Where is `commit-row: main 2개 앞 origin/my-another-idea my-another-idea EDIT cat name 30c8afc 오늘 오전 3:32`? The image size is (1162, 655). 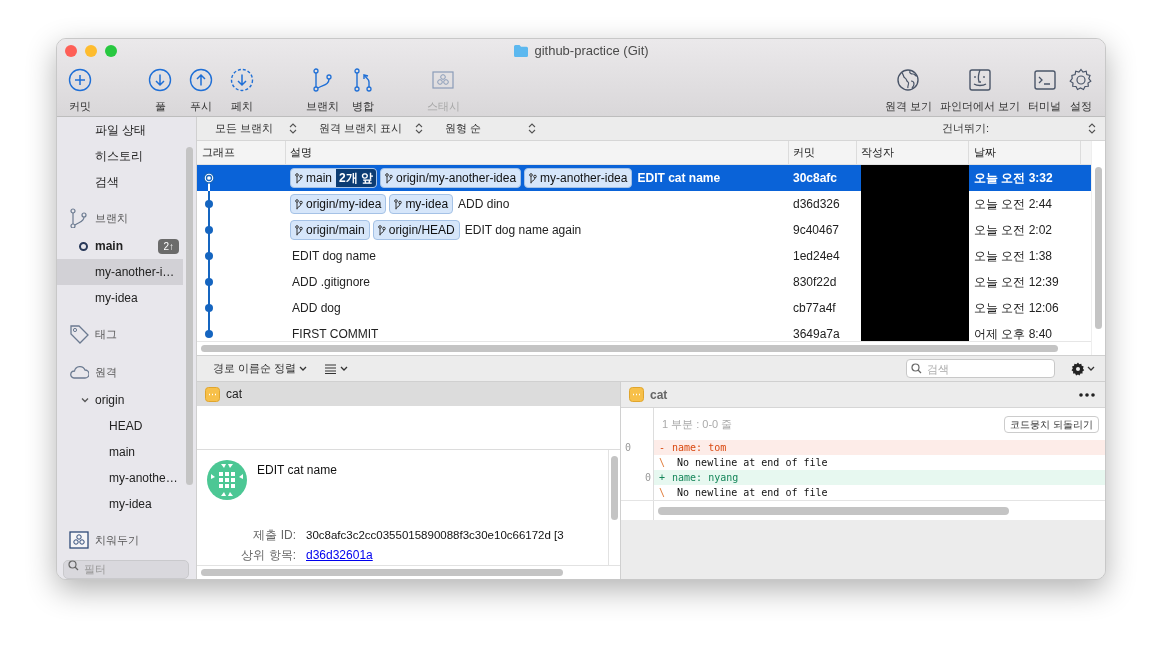 commit-row: main 2개 앞 origin/my-another-idea my-another-idea EDIT cat name 30c8afc 오늘 오전 3:32 is located at coordinates (644, 178).